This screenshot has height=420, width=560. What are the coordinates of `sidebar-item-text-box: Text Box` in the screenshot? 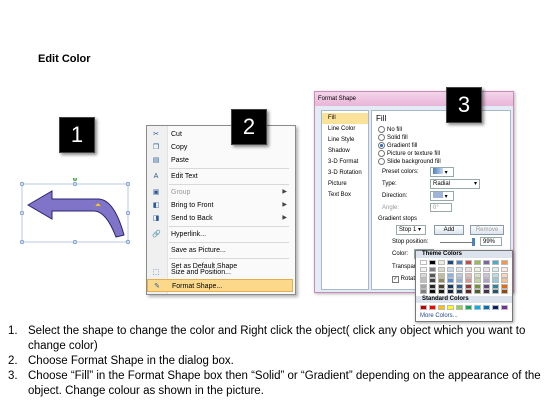 It's located at (345, 195).